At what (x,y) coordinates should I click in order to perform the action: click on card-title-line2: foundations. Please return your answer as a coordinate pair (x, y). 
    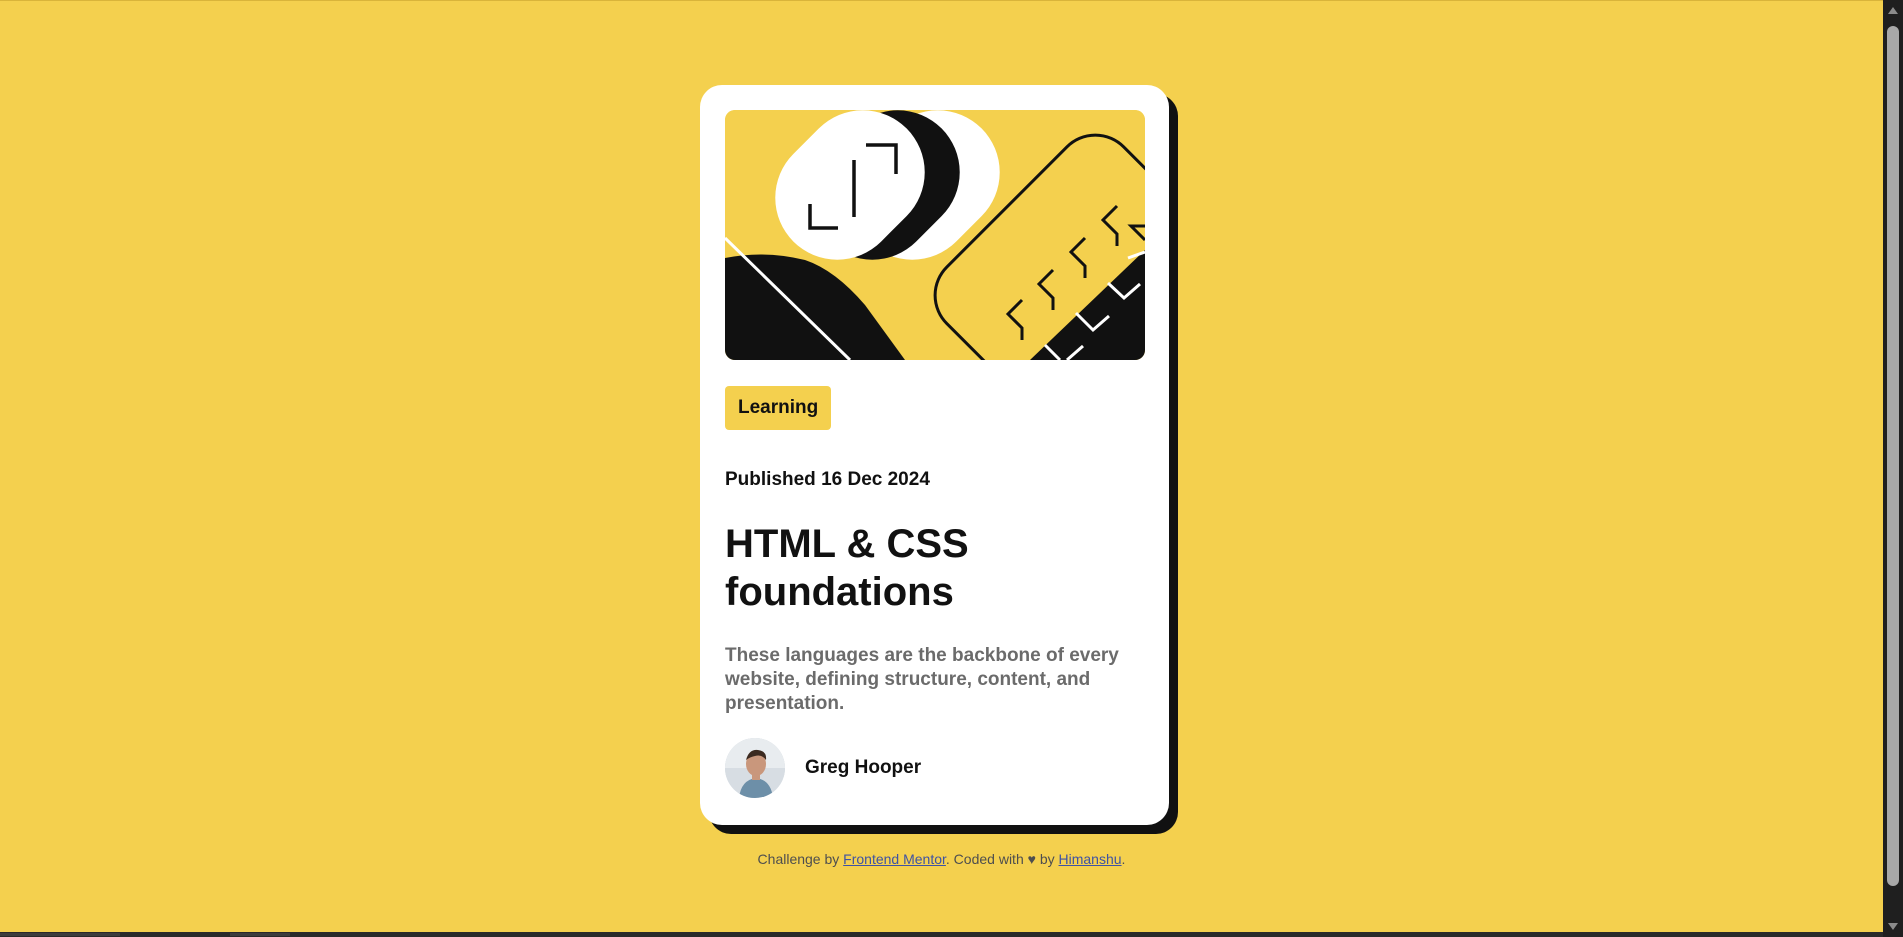
    Looking at the image, I should click on (839, 592).